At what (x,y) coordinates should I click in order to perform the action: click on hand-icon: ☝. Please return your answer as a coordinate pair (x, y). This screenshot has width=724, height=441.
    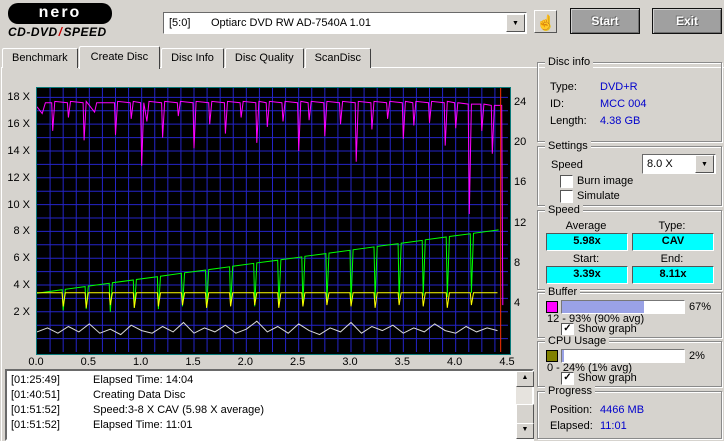
    Looking at the image, I should click on (545, 21).